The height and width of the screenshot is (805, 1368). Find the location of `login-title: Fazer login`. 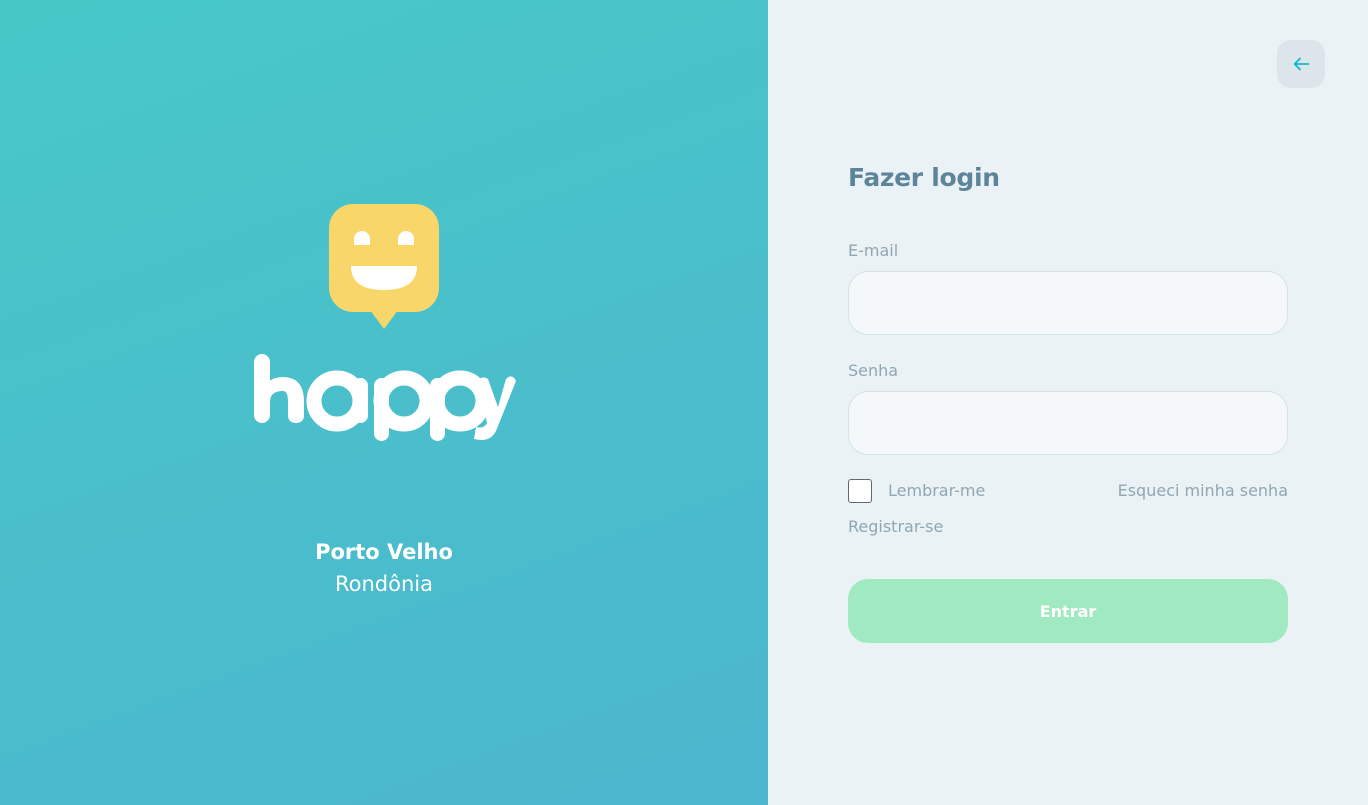

login-title: Fazer login is located at coordinates (924, 177).